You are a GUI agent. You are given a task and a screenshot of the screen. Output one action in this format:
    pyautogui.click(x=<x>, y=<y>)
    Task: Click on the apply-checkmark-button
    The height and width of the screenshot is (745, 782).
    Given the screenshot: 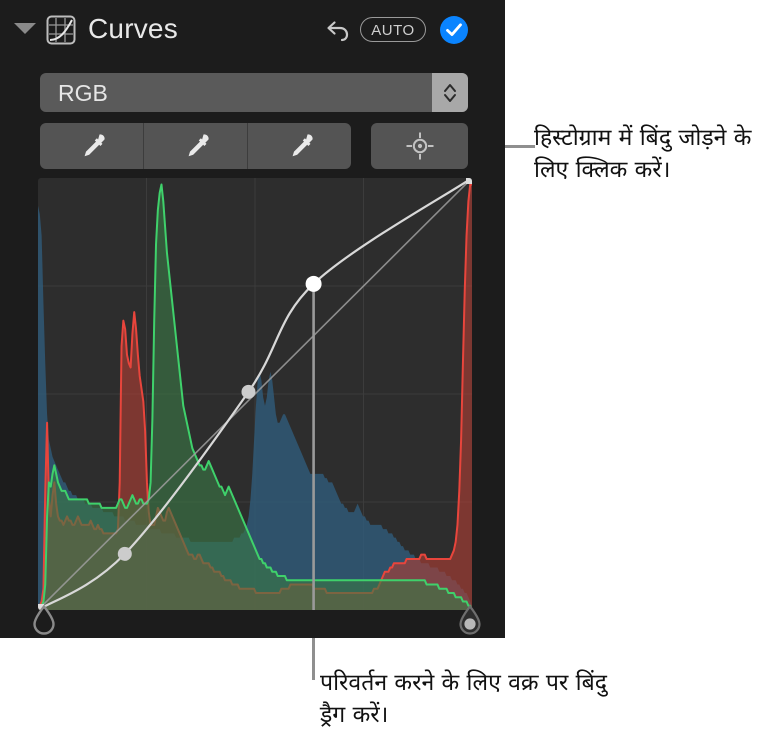 What is the action you would take?
    pyautogui.click(x=454, y=30)
    